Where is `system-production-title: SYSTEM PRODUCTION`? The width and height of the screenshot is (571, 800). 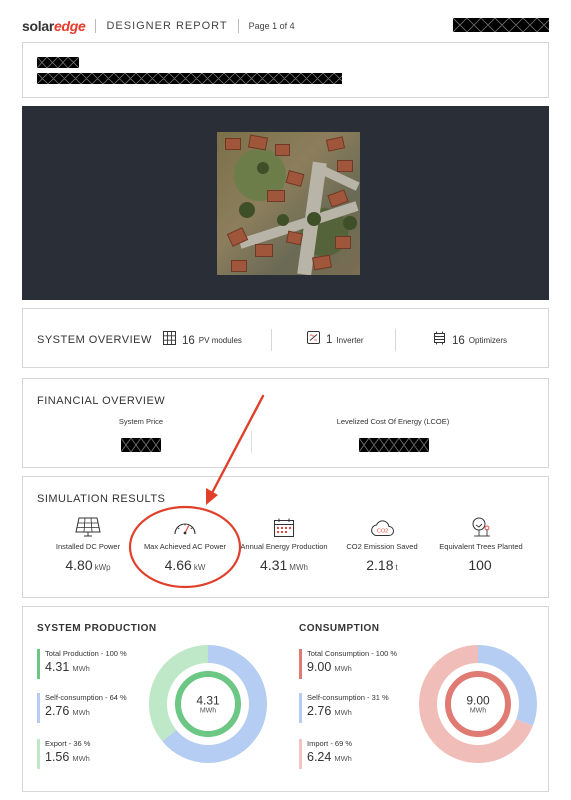
system-production-title: SYSTEM PRODUCTION is located at coordinates (97, 628).